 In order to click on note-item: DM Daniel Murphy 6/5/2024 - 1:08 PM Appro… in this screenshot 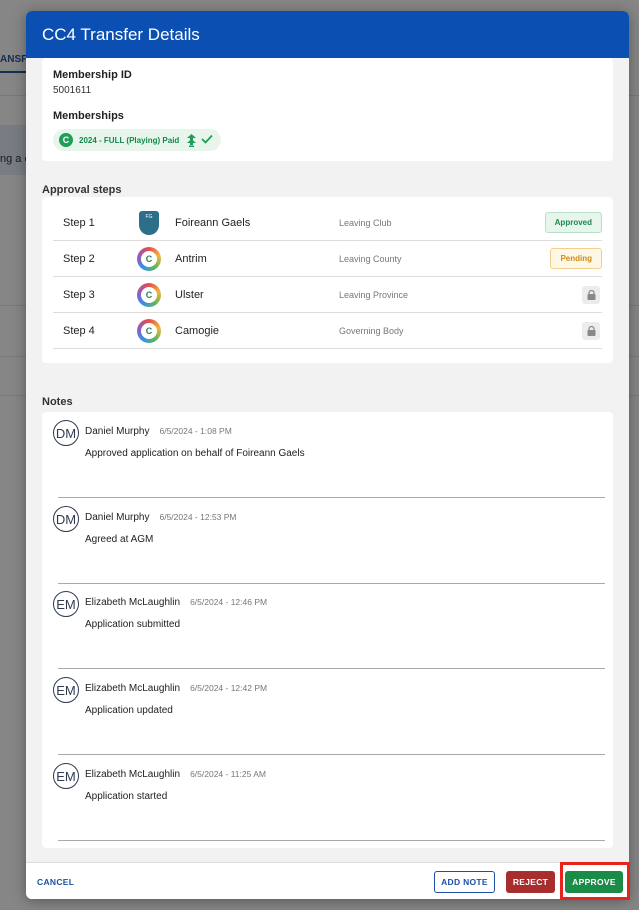, I will do `click(327, 455)`.